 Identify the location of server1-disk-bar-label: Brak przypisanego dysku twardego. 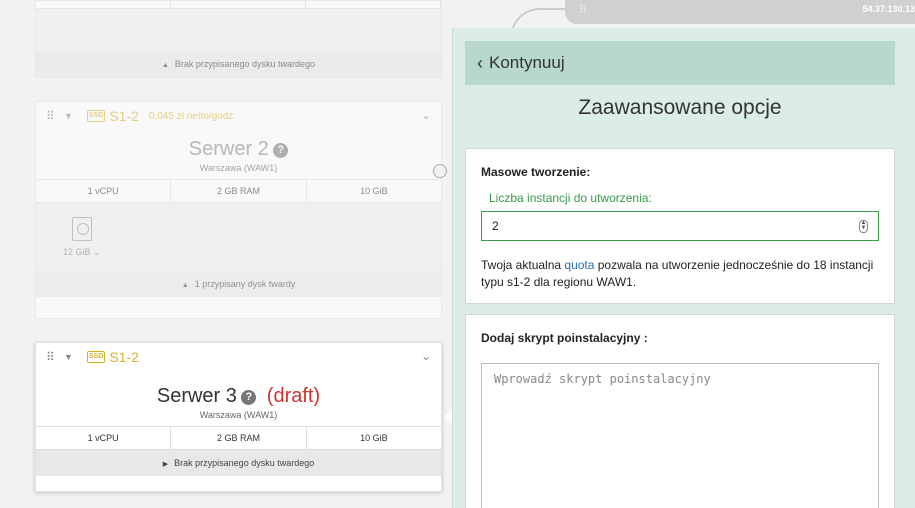
(244, 64).